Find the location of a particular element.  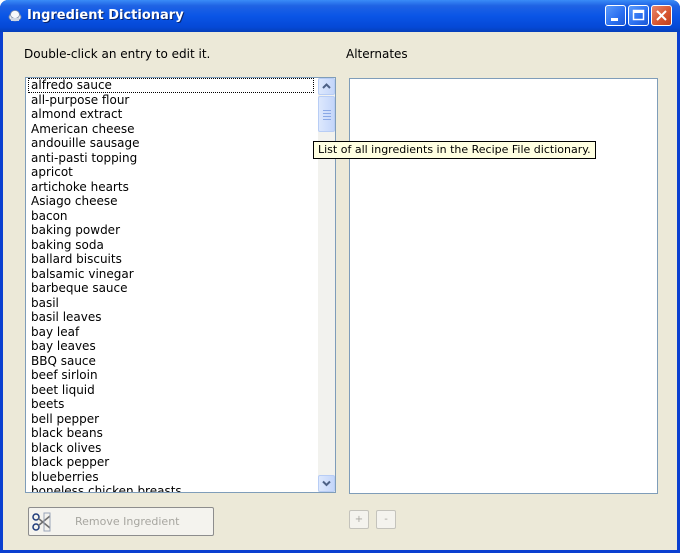

maximize-button is located at coordinates (638, 15).